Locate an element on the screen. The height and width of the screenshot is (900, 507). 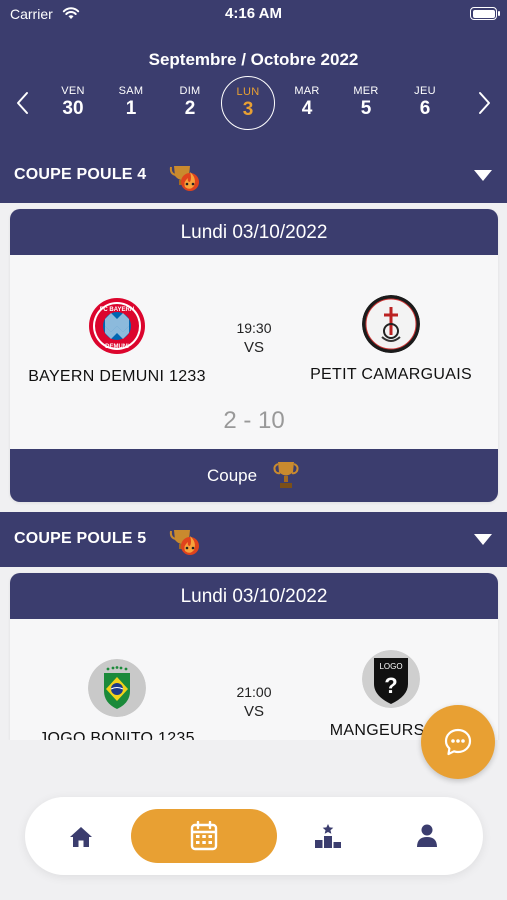
logo-placeholder-text: LOGO is located at coordinates (390, 666).